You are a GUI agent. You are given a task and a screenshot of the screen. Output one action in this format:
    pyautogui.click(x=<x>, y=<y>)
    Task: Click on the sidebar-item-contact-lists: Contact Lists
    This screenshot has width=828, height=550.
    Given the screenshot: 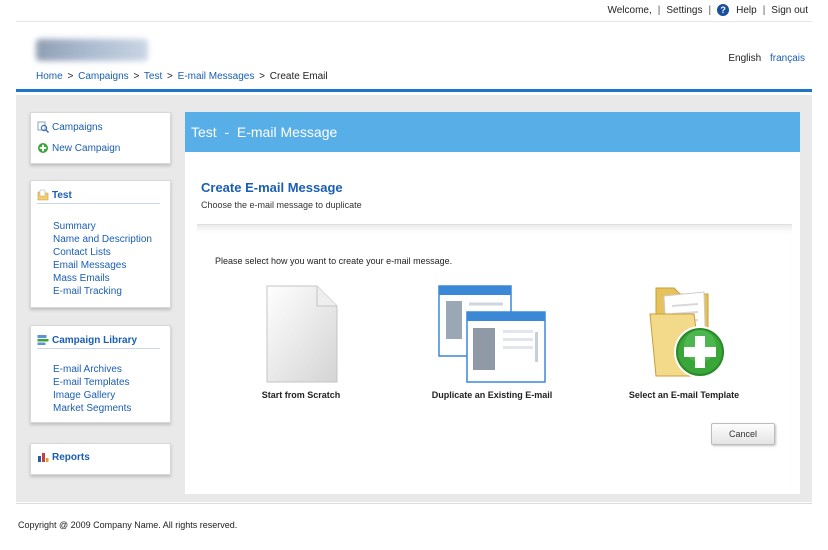 What is the action you would take?
    pyautogui.click(x=82, y=252)
    